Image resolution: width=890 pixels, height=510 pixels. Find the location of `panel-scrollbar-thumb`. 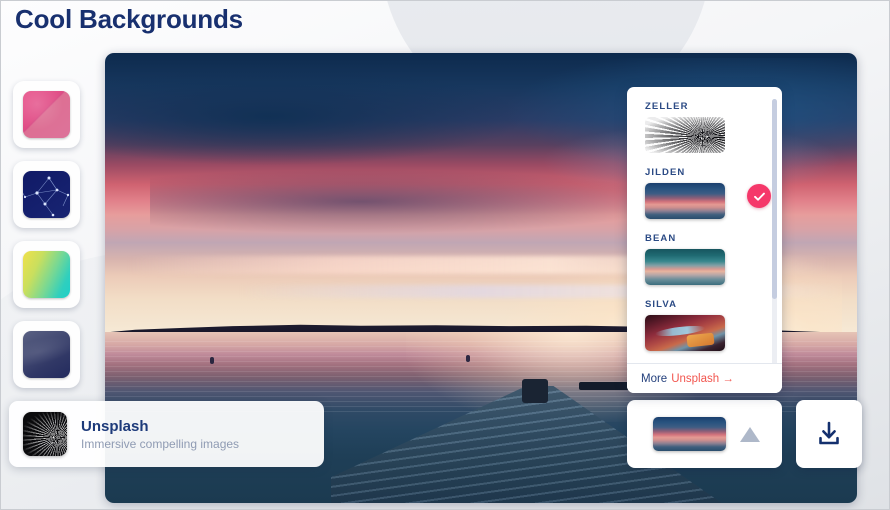

panel-scrollbar-thumb is located at coordinates (774, 199).